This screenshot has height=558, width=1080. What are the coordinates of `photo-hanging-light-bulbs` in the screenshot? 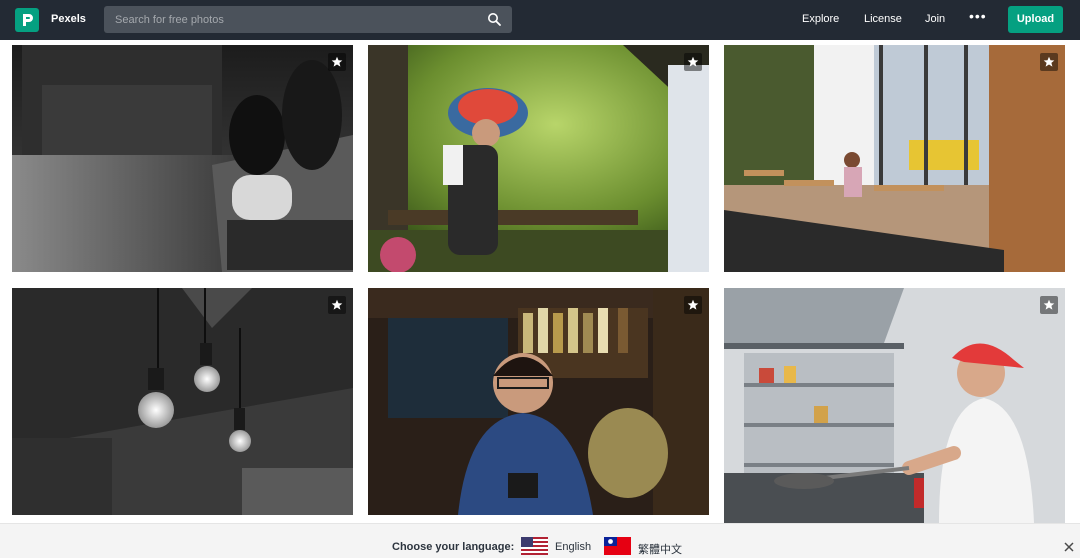 It's located at (182, 401).